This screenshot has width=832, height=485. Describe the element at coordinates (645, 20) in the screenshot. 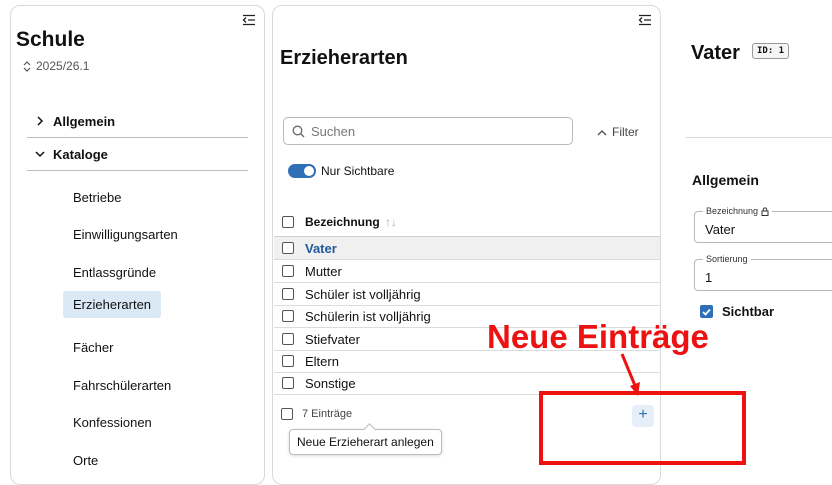

I see `collapse-list-icon` at that location.